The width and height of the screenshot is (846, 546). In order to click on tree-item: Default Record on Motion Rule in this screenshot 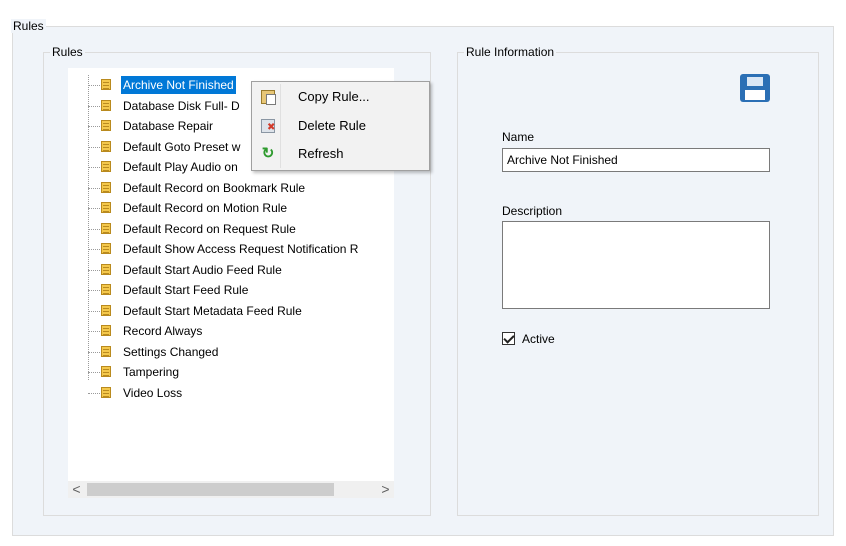, I will do `click(231, 208)`.